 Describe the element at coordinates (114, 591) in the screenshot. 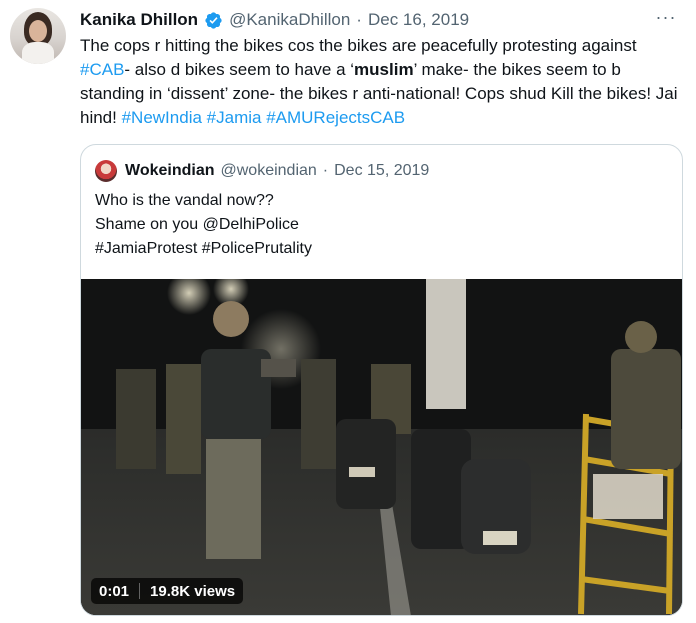

I see `video-timestamp: 0:01` at that location.